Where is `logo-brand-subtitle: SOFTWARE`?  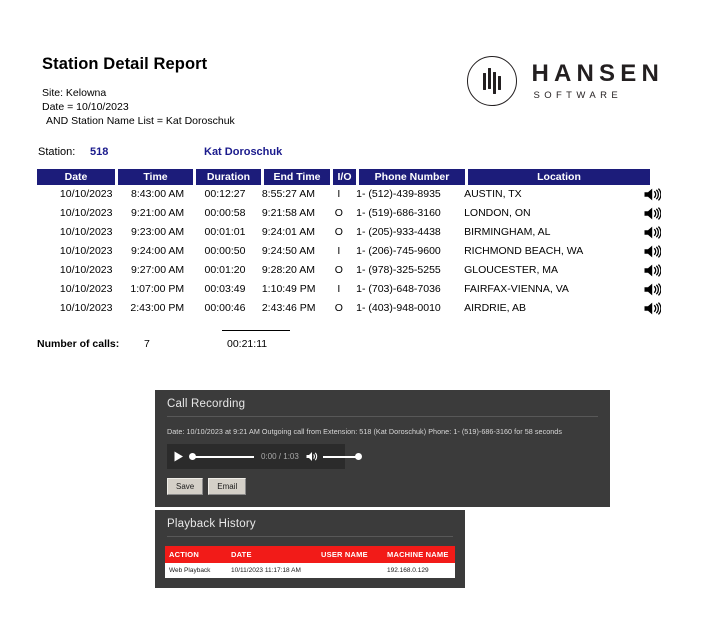
logo-brand-subtitle: SOFTWARE is located at coordinates (578, 95).